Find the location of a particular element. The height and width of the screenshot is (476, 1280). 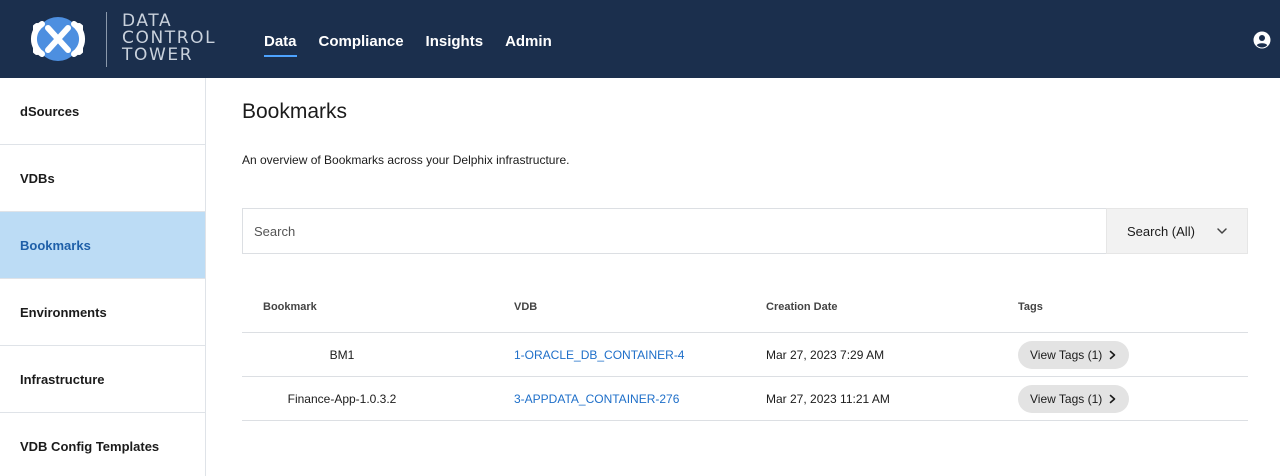

column-header-vdb: VDB is located at coordinates (525, 310).